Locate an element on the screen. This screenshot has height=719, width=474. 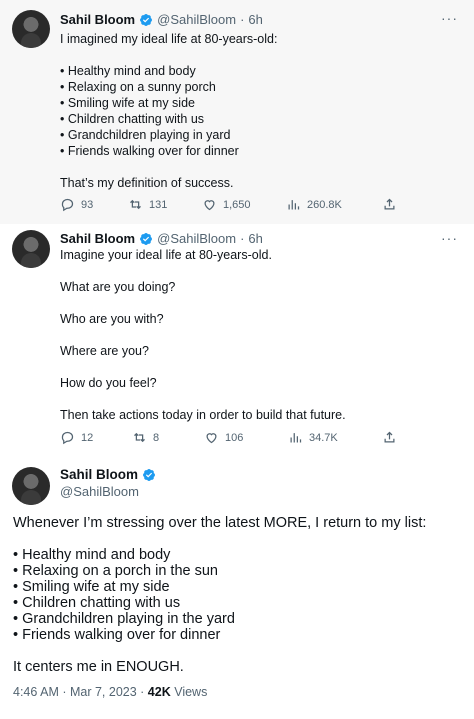
like-button: 1,650 is located at coordinates (244, 204).